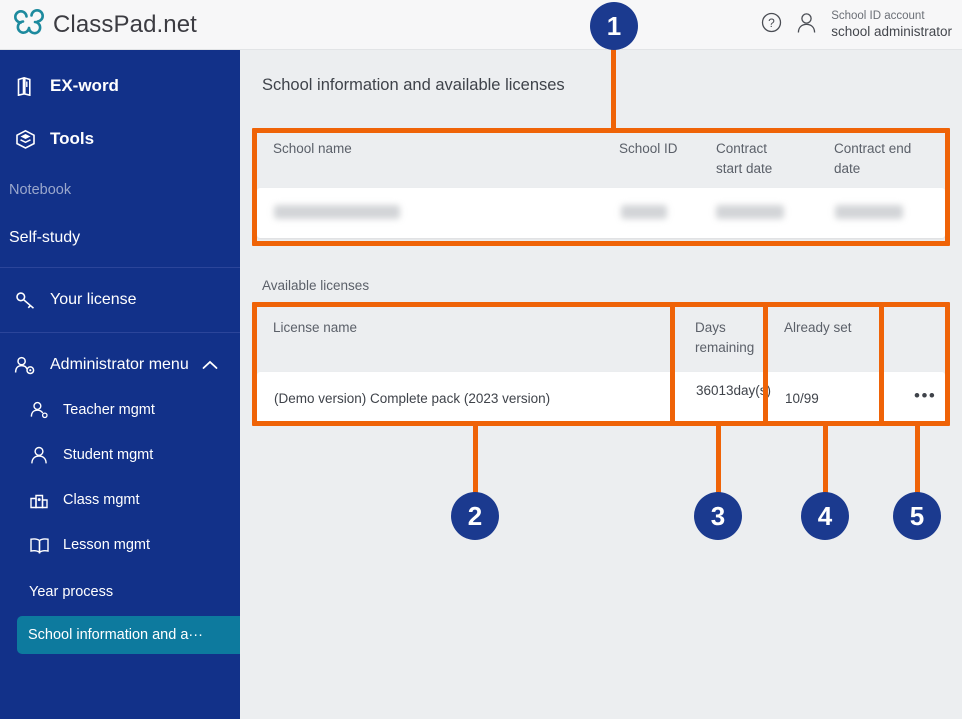 Image resolution: width=962 pixels, height=719 pixels. I want to click on book-open-icon, so click(39, 545).